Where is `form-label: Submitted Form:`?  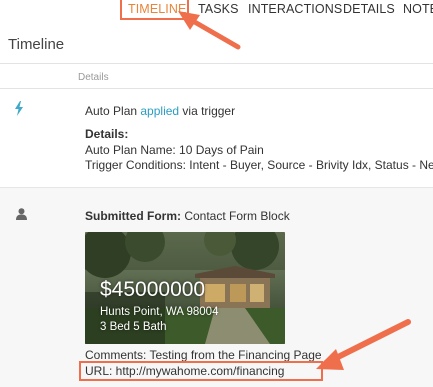
form-label: Submitted Form: is located at coordinates (133, 216).